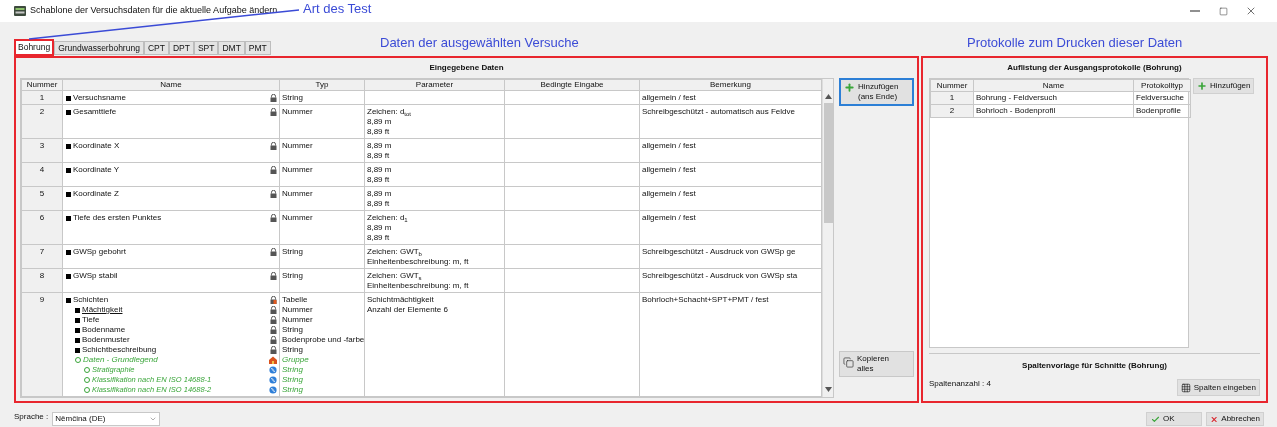 This screenshot has width=1277, height=427. I want to click on minimize-icon, so click(1195, 11).